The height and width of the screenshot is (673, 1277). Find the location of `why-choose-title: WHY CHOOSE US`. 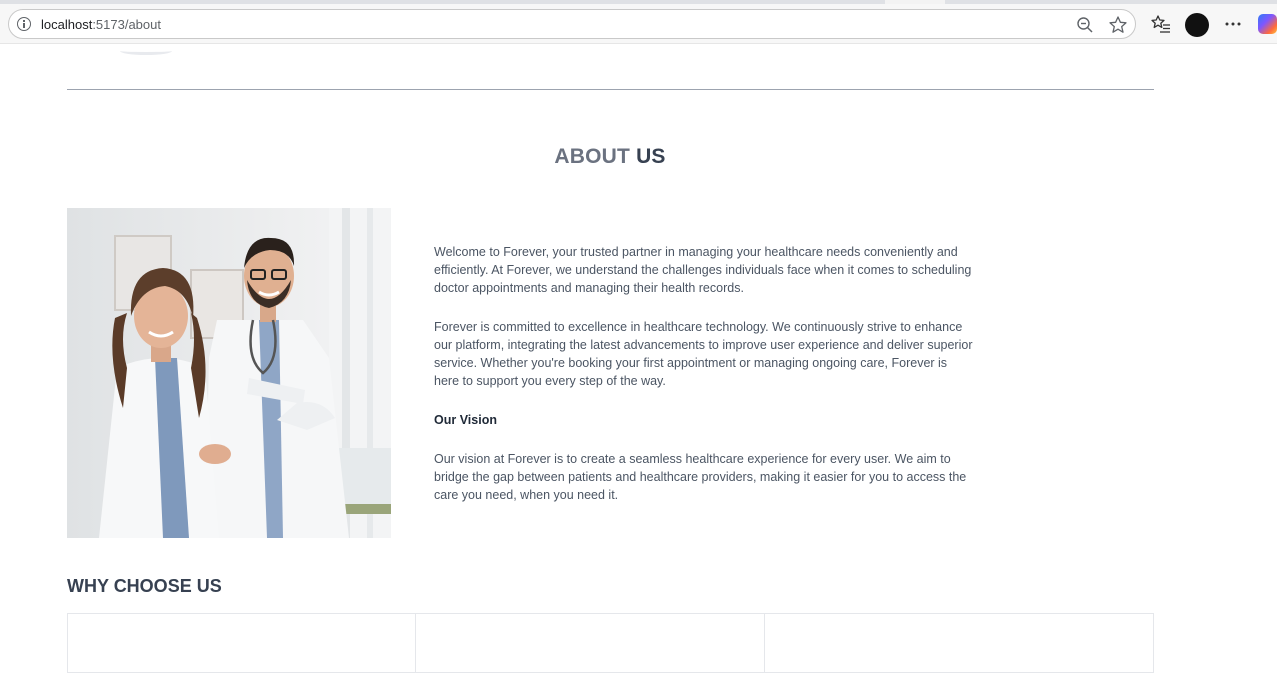

why-choose-title: WHY CHOOSE US is located at coordinates (144, 586).